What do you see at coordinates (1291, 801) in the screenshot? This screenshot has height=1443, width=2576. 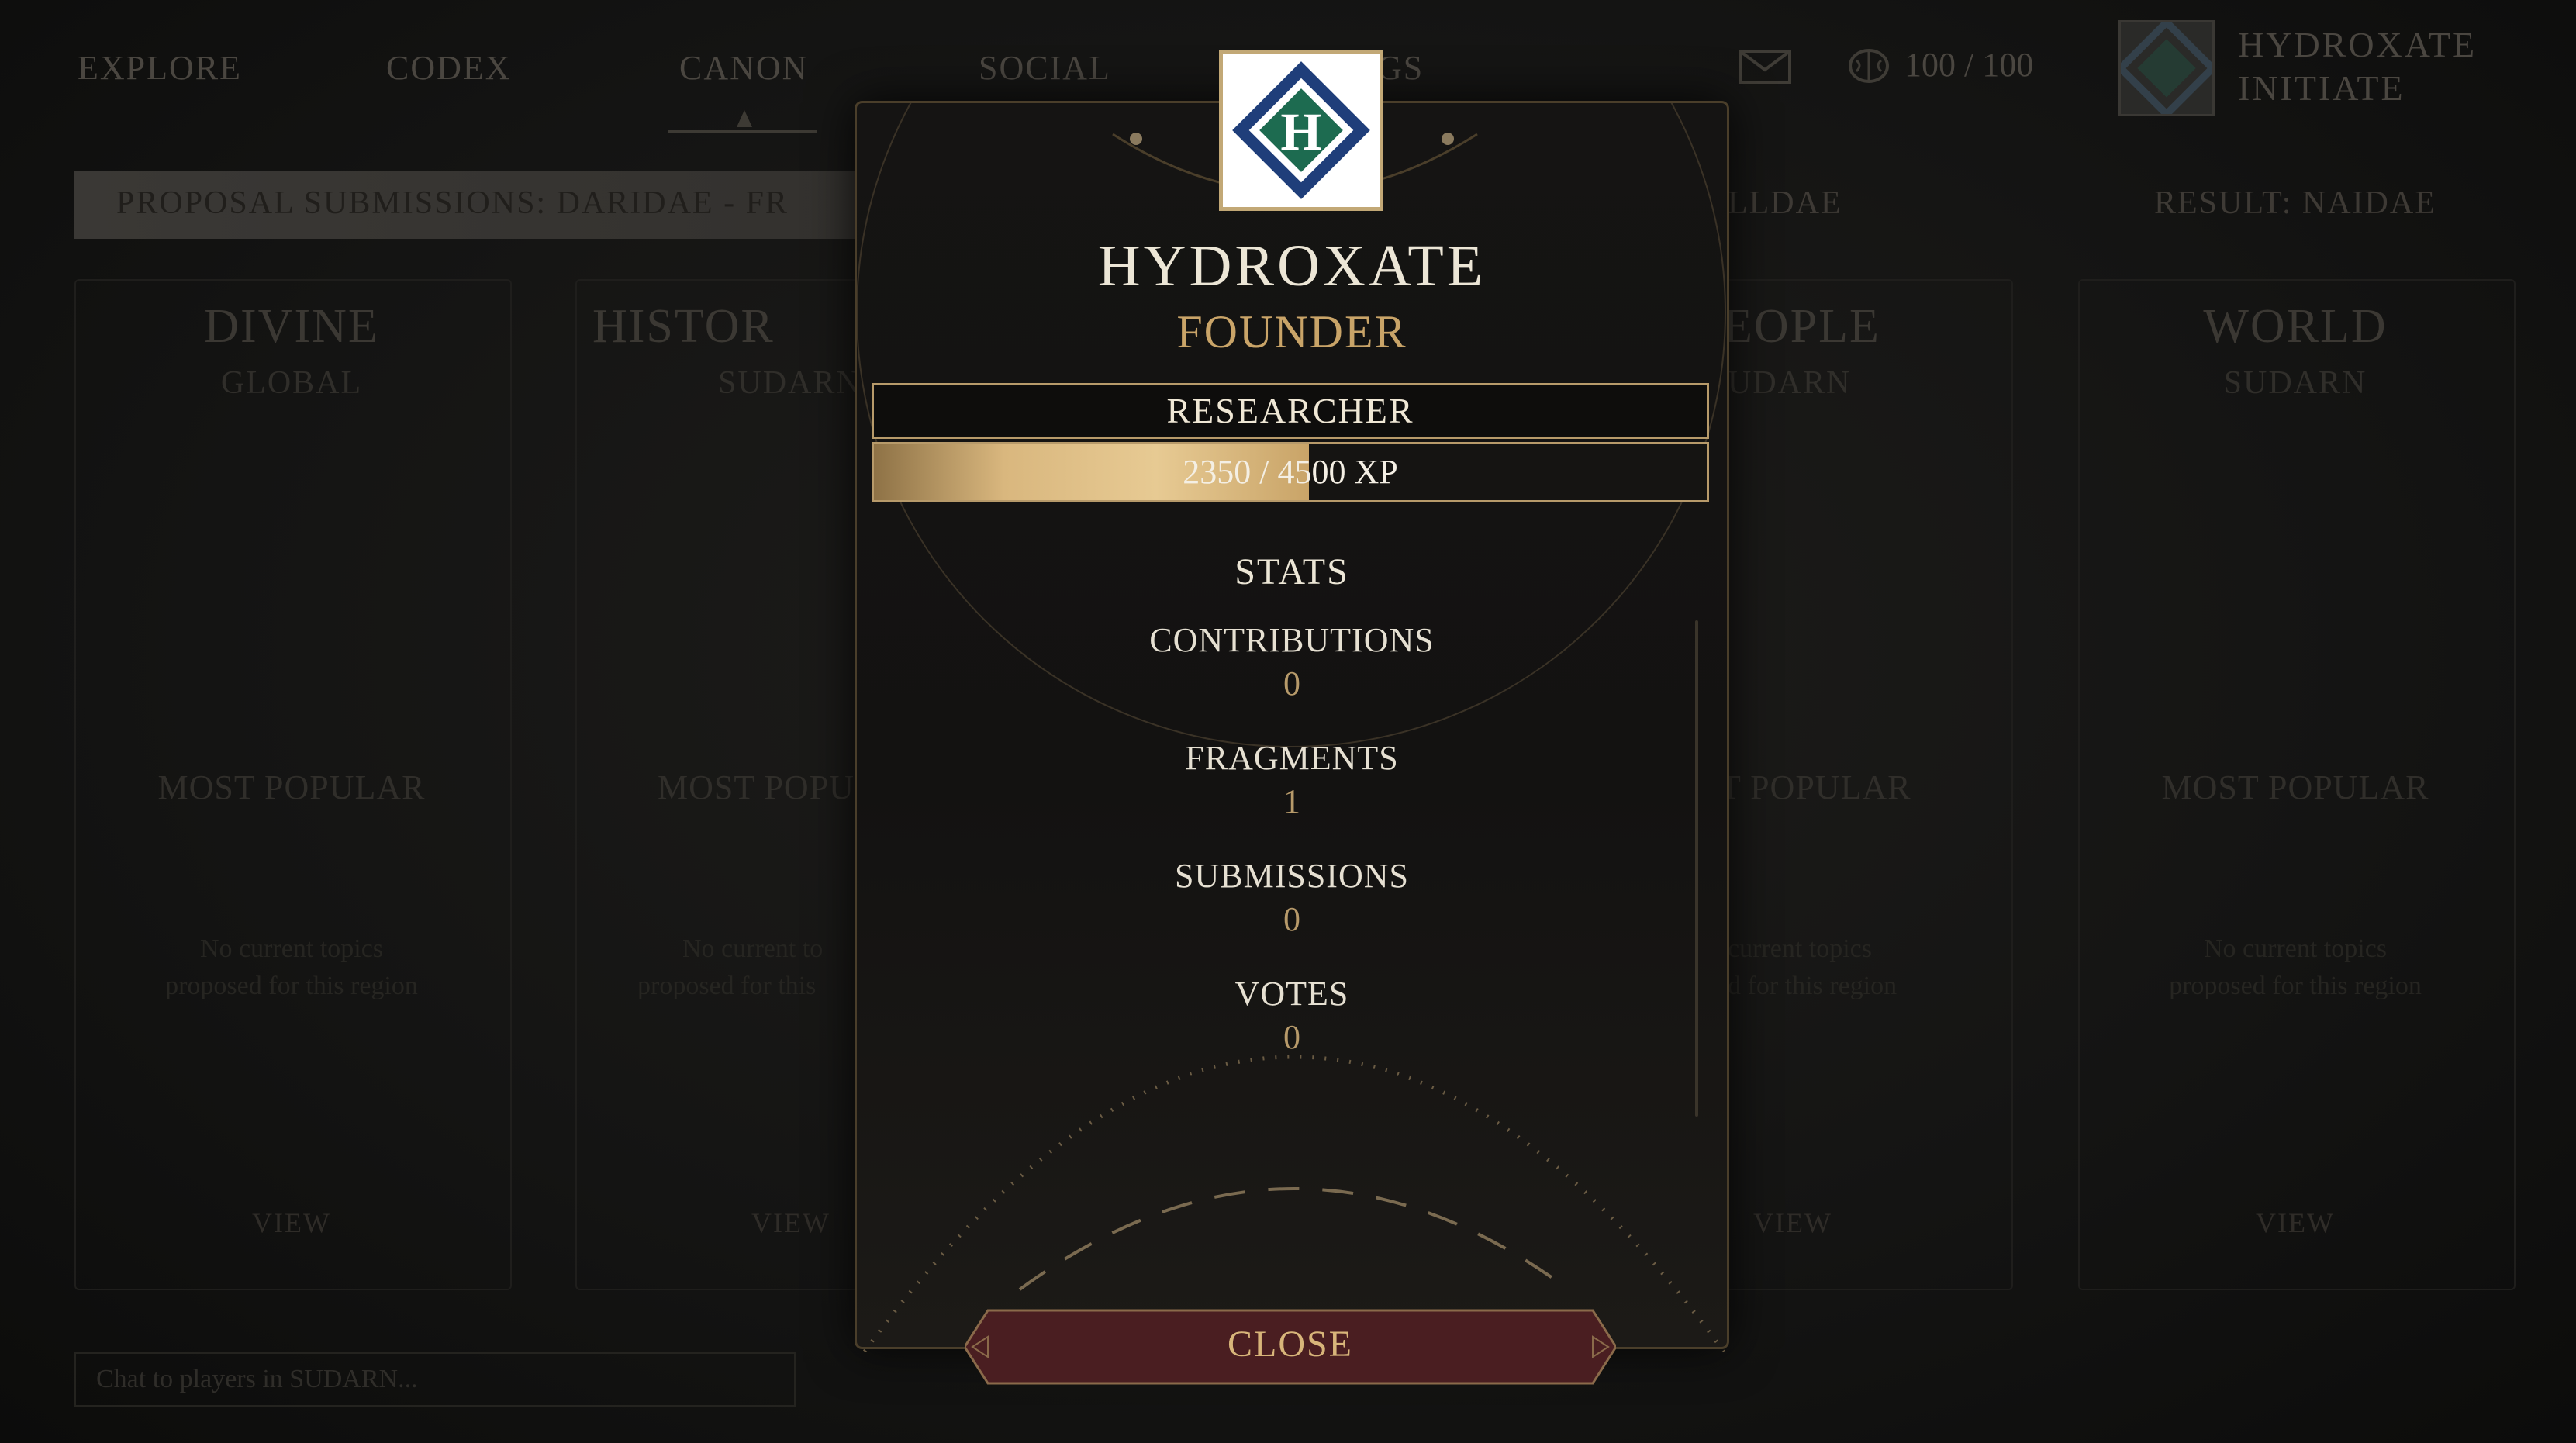 I see `stat-fragments-value: 1` at bounding box center [1291, 801].